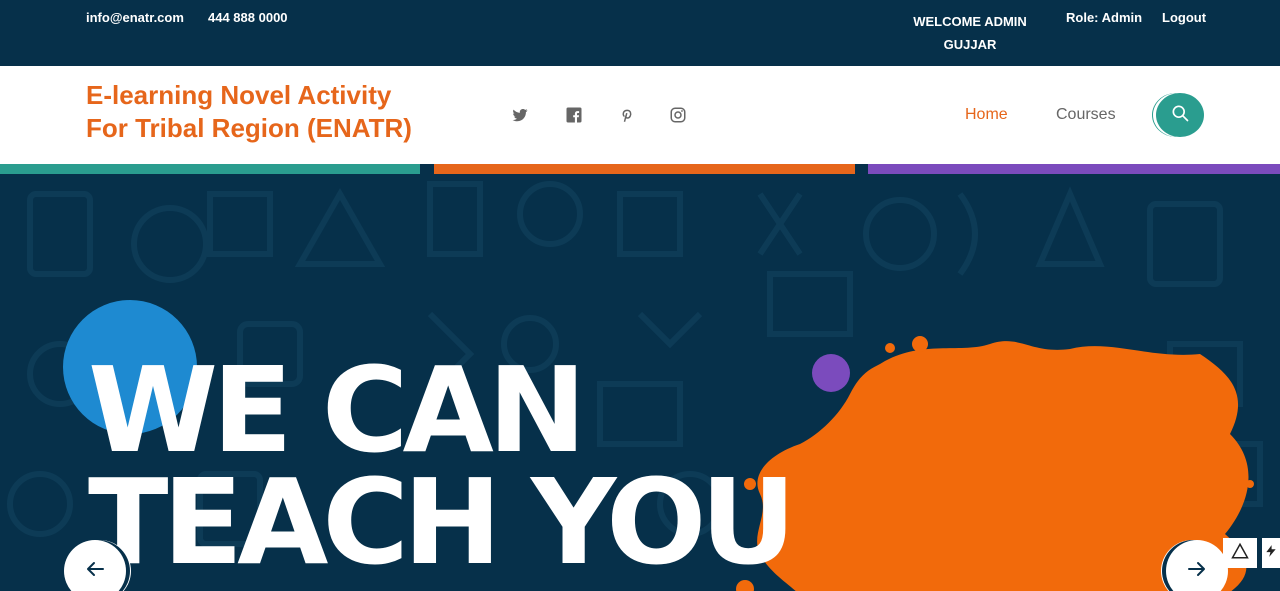 This screenshot has height=591, width=1280. Describe the element at coordinates (679, 116) in the screenshot. I see `instagram-icon` at that location.